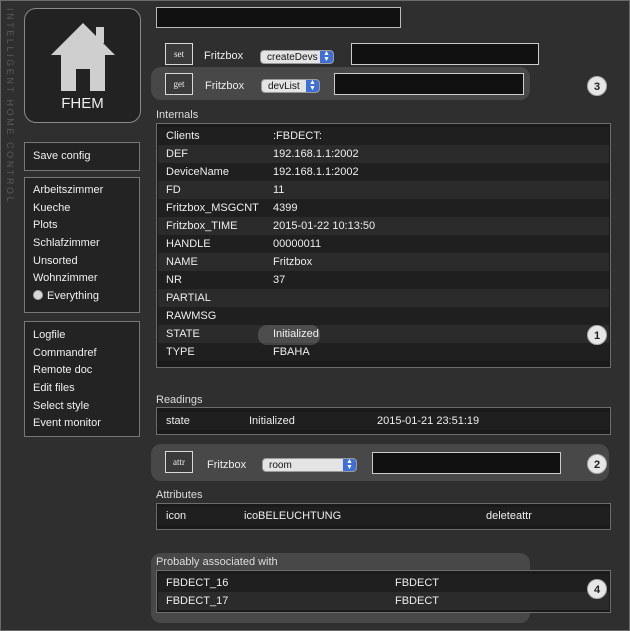 The height and width of the screenshot is (631, 630). Describe the element at coordinates (383, 208) in the screenshot. I see `table-row: Fritzbox_MSGCNT 4399` at that location.